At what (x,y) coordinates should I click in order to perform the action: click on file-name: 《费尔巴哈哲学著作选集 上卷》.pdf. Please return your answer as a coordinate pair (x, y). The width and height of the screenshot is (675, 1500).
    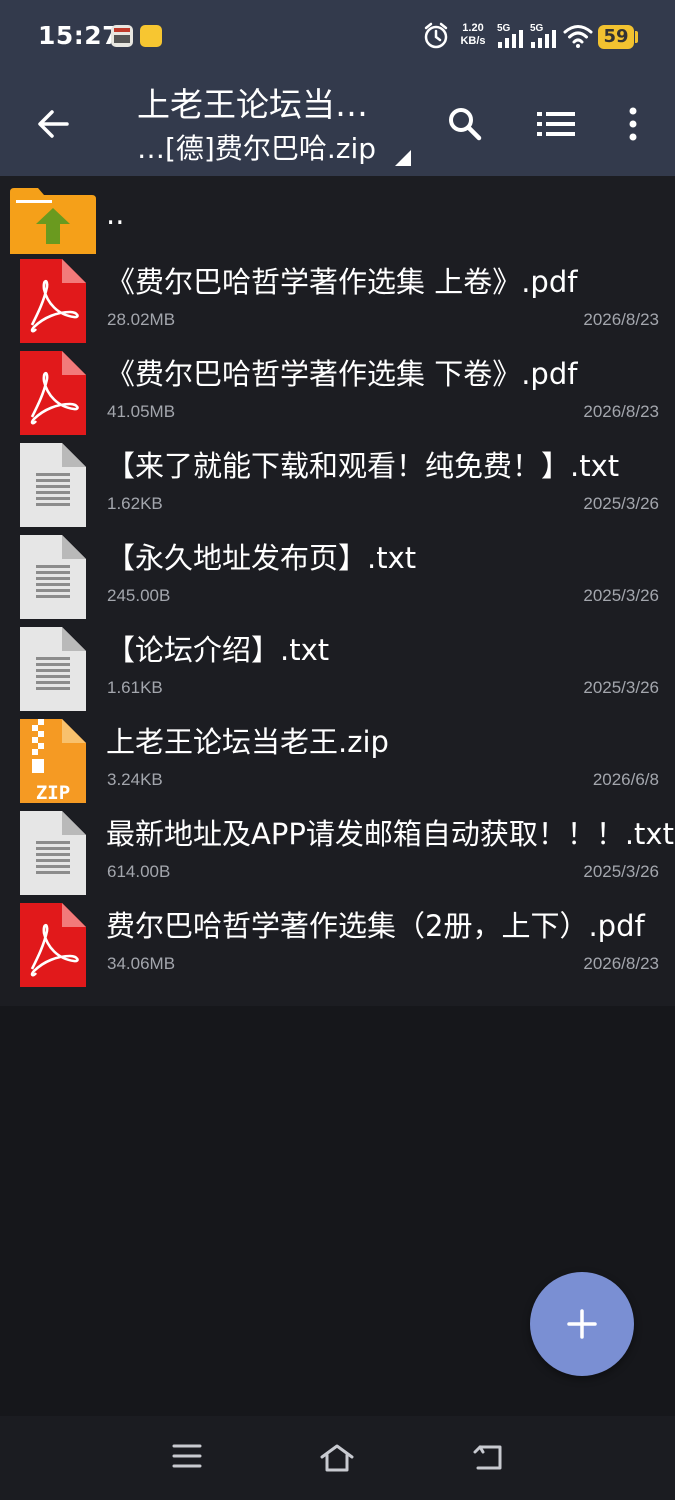
    Looking at the image, I should click on (342, 282).